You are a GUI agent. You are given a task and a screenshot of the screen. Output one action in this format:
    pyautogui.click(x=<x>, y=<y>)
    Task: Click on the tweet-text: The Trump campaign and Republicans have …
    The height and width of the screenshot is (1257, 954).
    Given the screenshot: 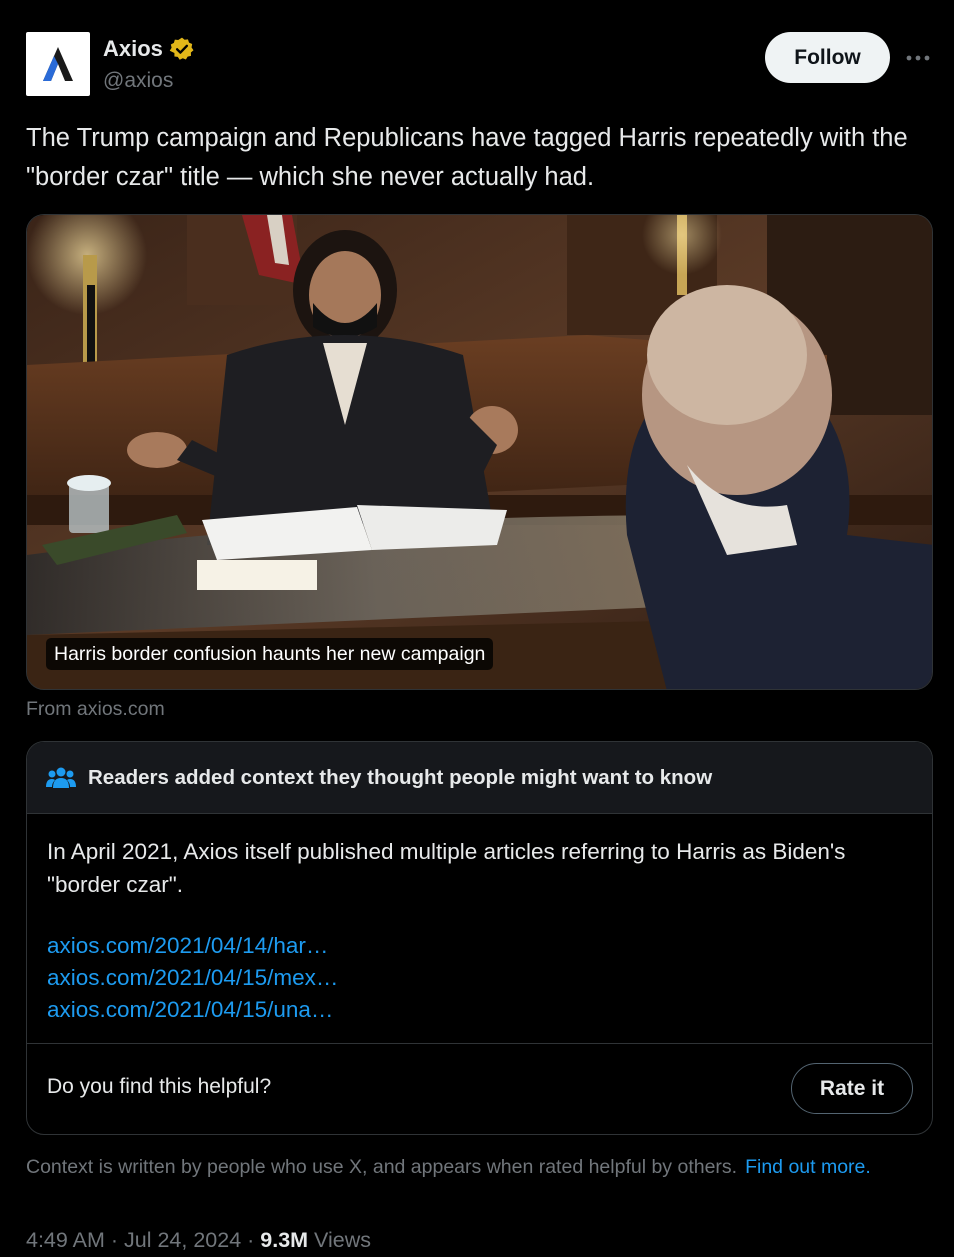 What is the action you would take?
    pyautogui.click(x=467, y=157)
    